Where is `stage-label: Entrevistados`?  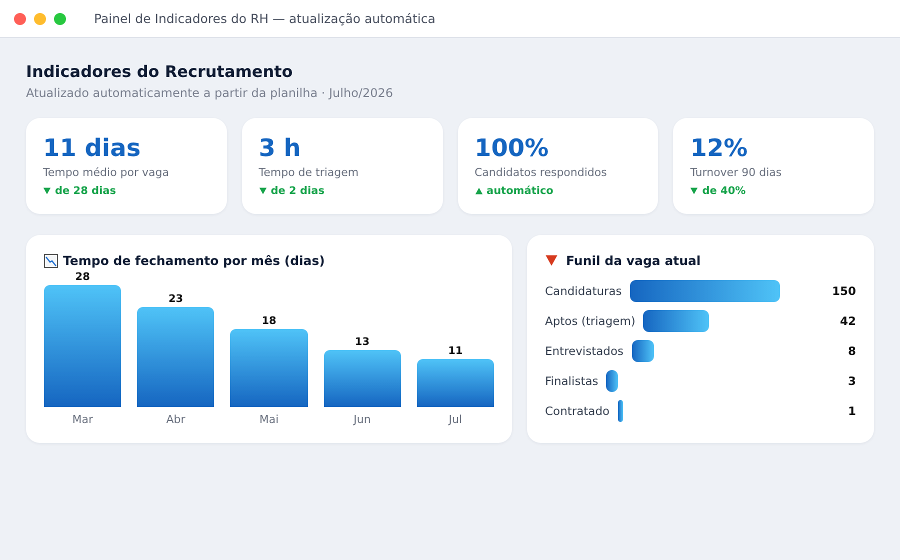
stage-label: Entrevistados is located at coordinates (584, 351).